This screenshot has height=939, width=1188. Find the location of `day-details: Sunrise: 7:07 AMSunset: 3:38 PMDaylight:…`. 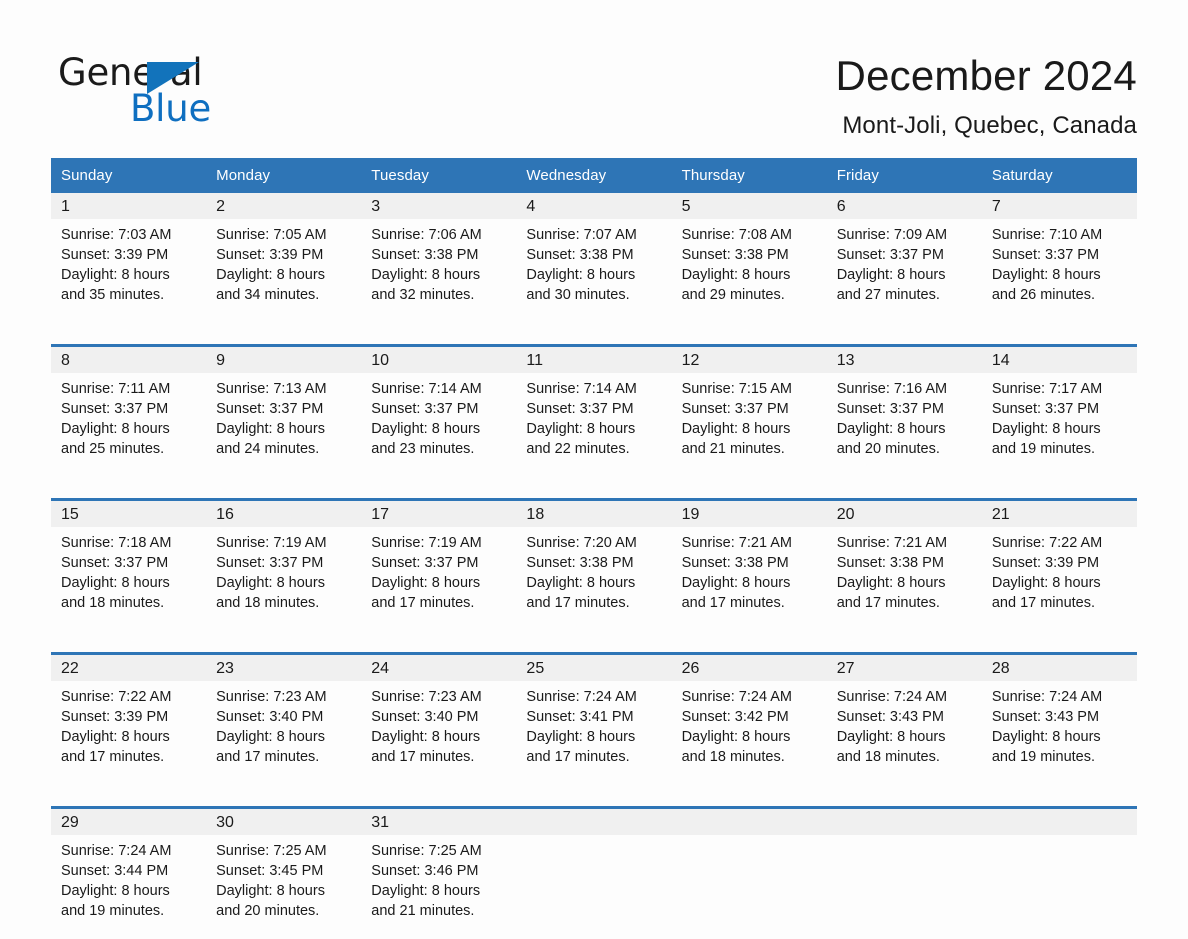

day-details: Sunrise: 7:07 AMSunset: 3:38 PMDaylight:… is located at coordinates (593, 262).